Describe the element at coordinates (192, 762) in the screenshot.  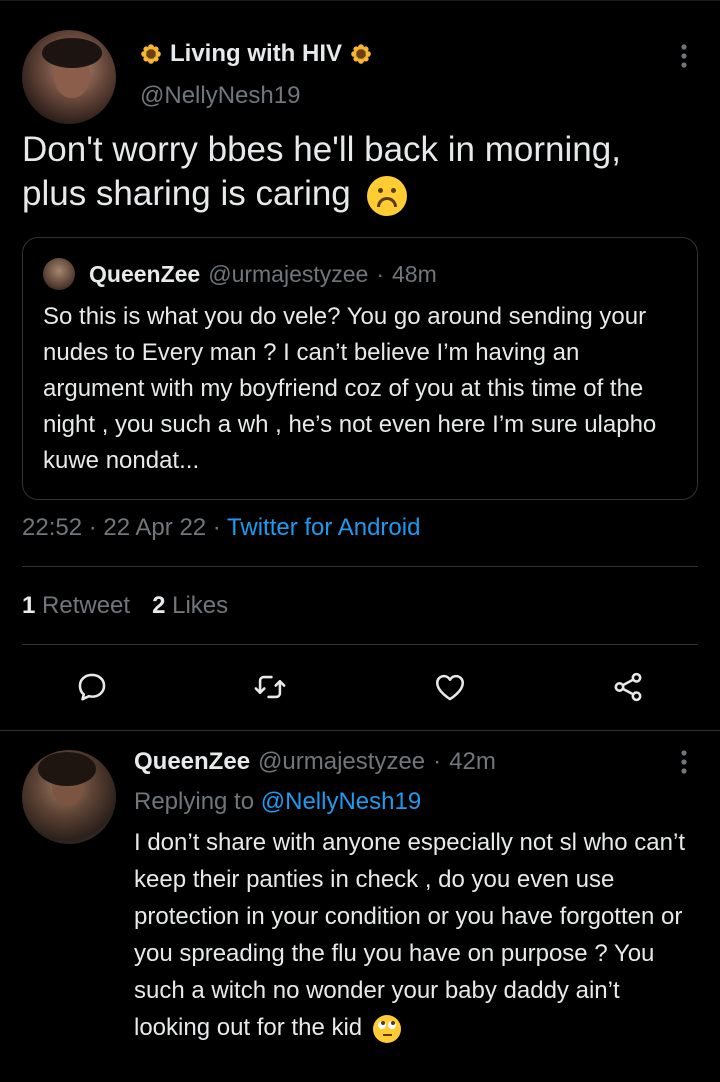
I see `reply-display-name: QueenZee` at that location.